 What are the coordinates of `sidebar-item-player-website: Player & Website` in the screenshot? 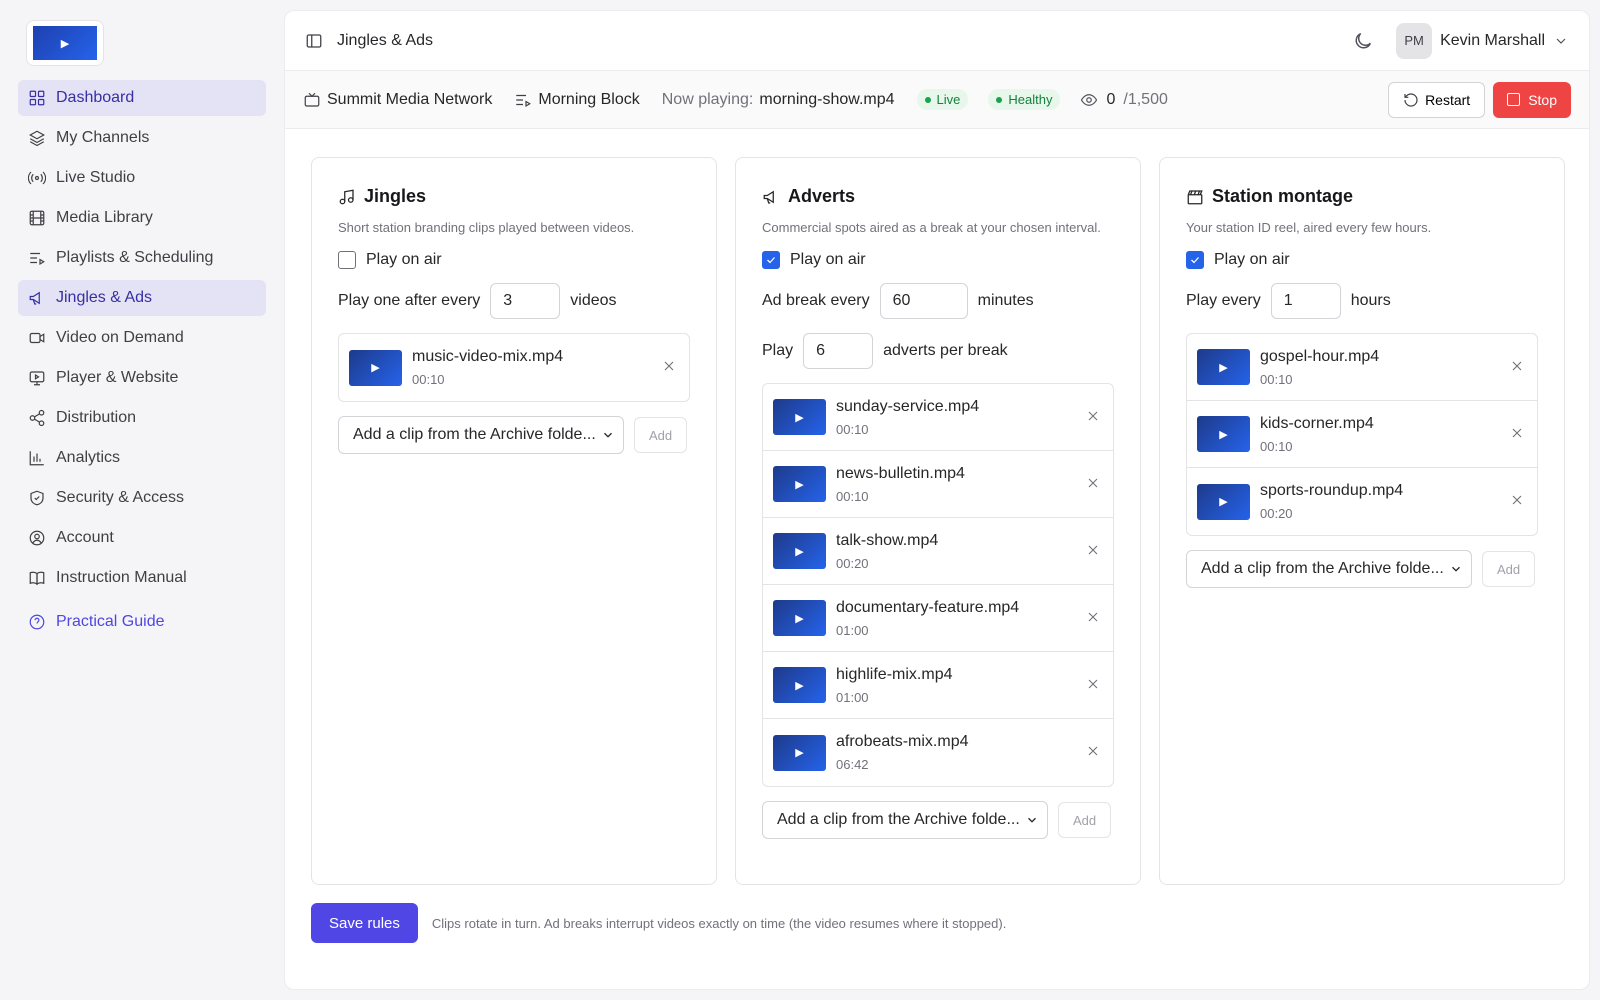 It's located at (142, 378).